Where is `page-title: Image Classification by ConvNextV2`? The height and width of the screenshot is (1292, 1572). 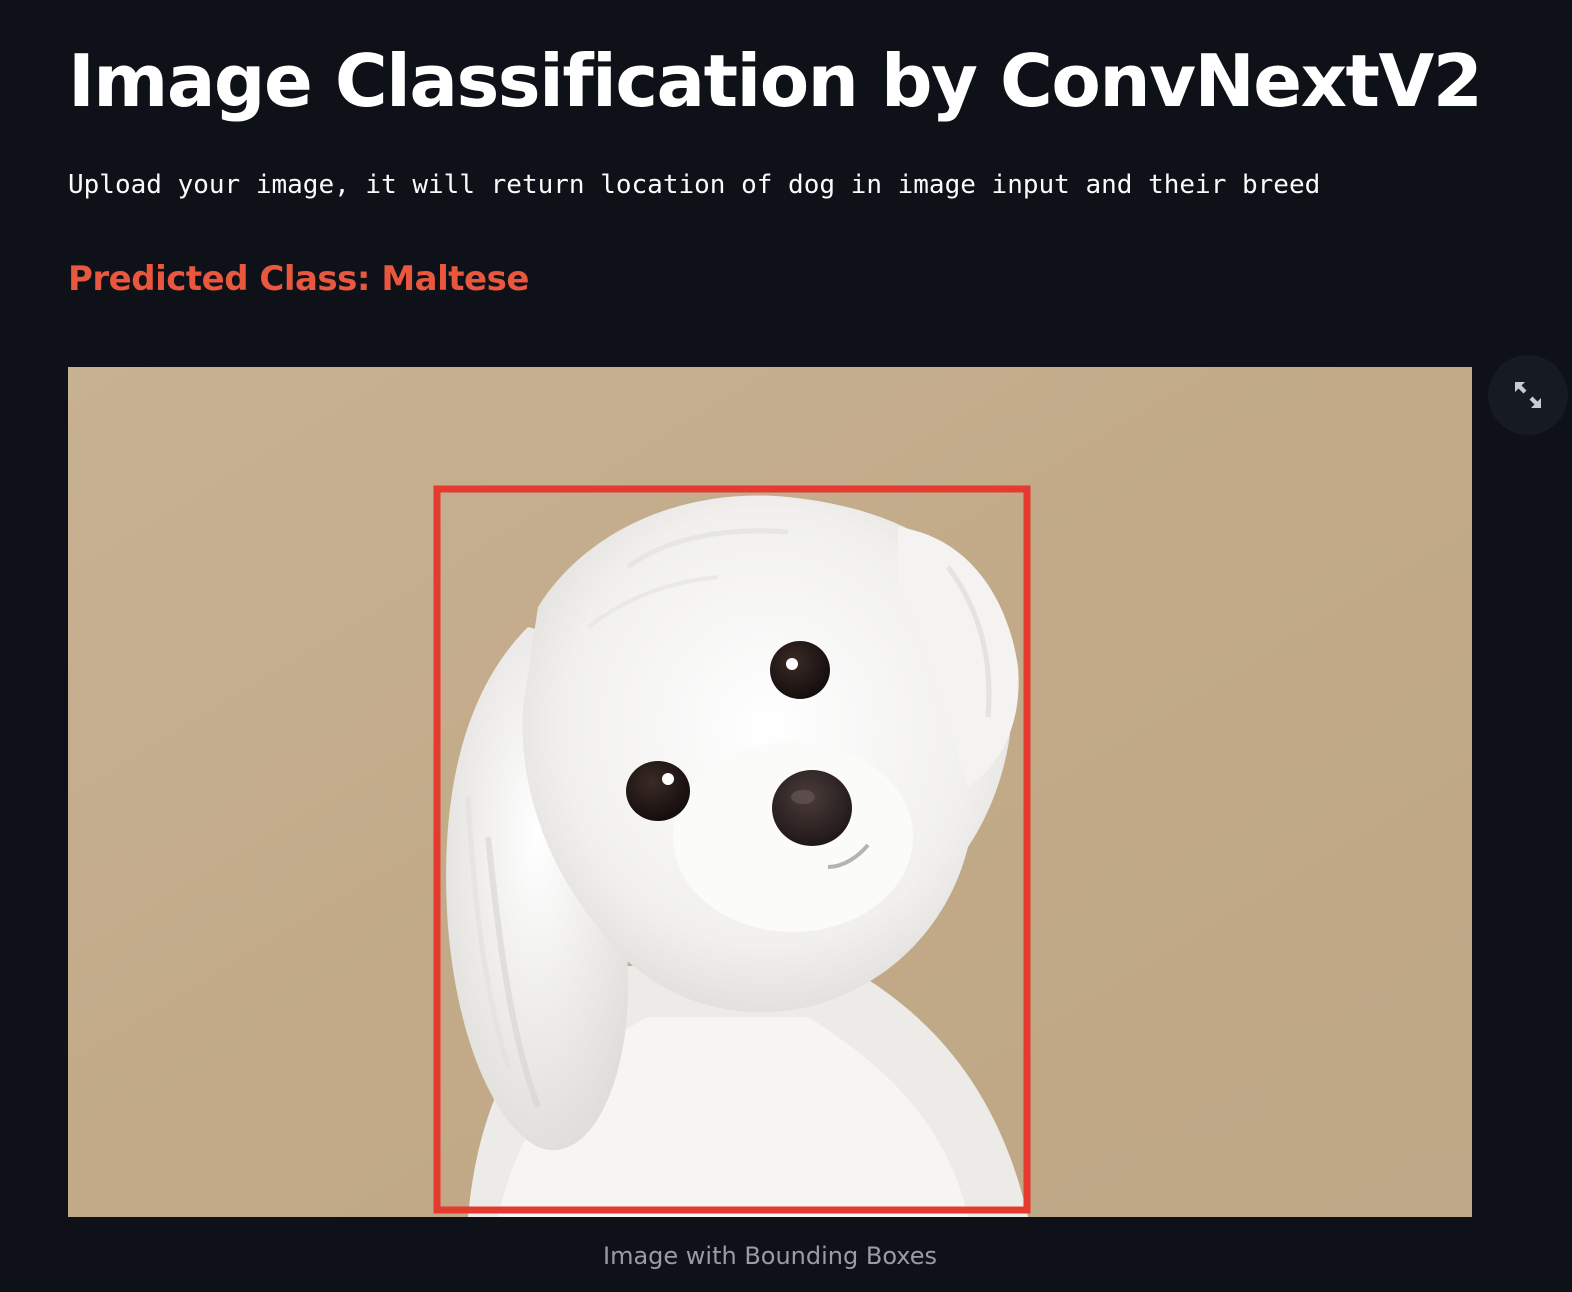 page-title: Image Classification by ConvNextV2 is located at coordinates (775, 81).